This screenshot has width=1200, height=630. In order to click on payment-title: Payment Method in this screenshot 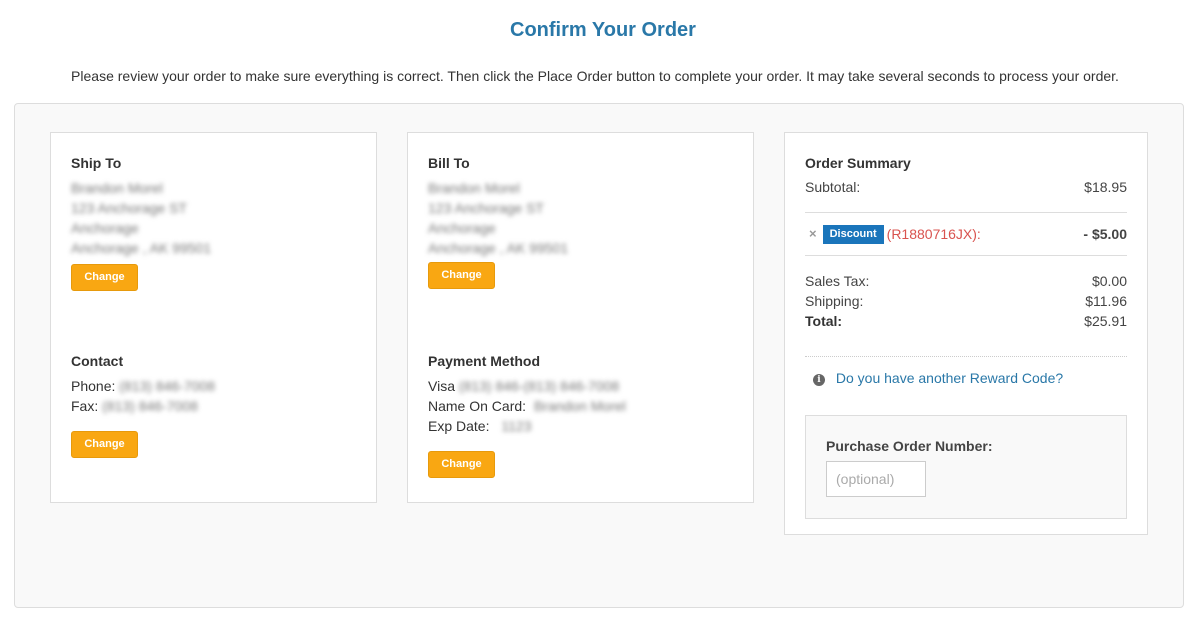, I will do `click(484, 361)`.